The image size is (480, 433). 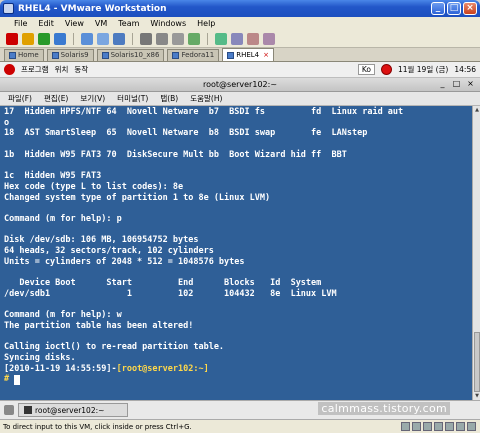 What do you see at coordinates (206, 98) in the screenshot?
I see `terminal-menu-help: 도움말(H)` at bounding box center [206, 98].